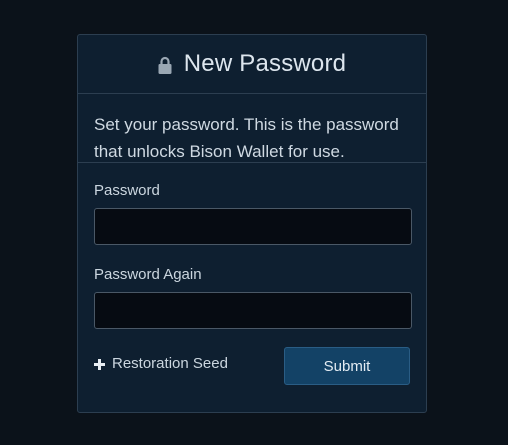 The image size is (508, 445). What do you see at coordinates (347, 366) in the screenshot?
I see `submit-button: Submit` at bounding box center [347, 366].